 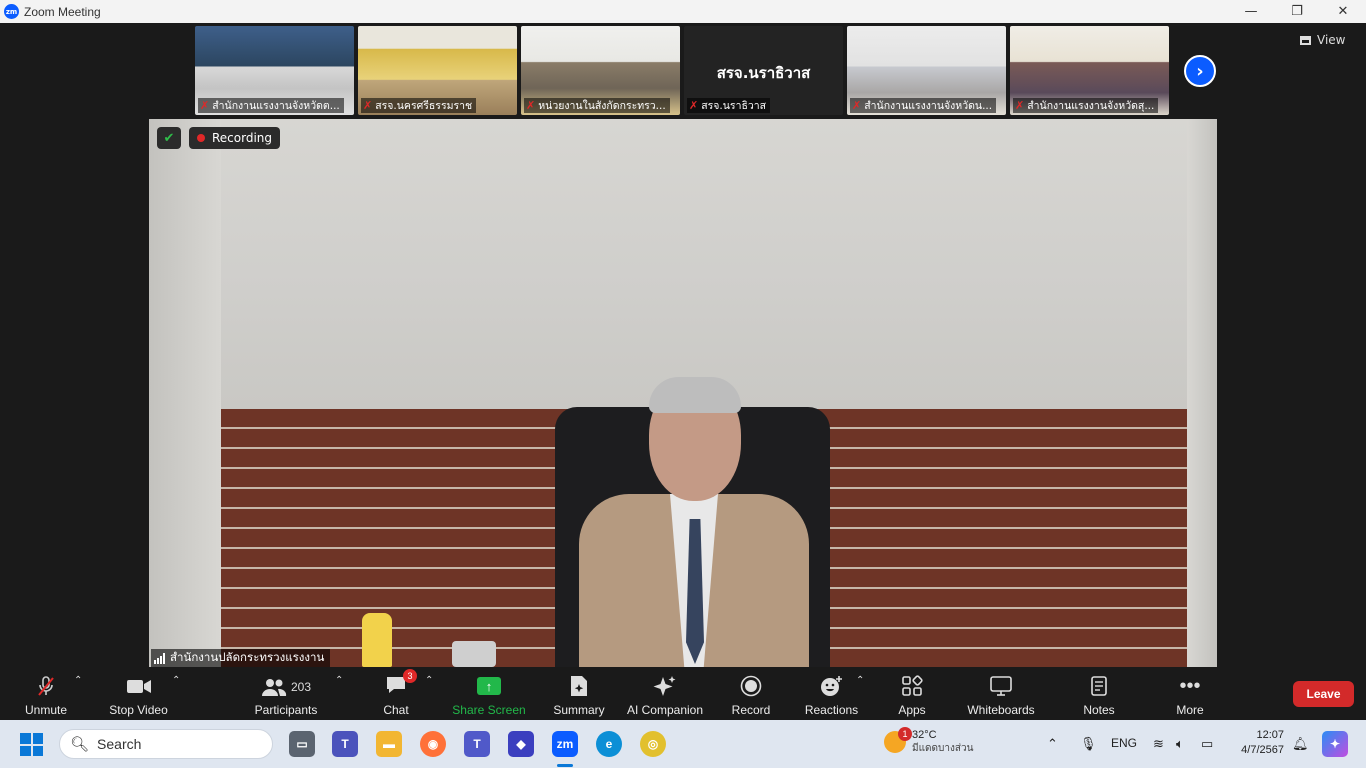 I want to click on minimize-button: —, so click(x=1251, y=11).